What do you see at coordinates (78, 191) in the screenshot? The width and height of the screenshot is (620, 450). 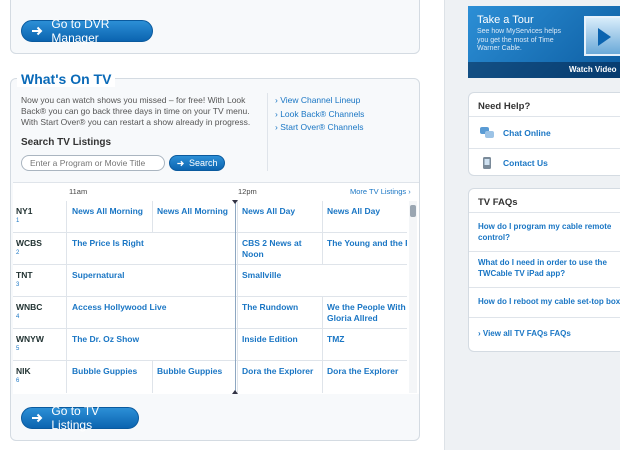 I see `time-header-11am: 11am` at bounding box center [78, 191].